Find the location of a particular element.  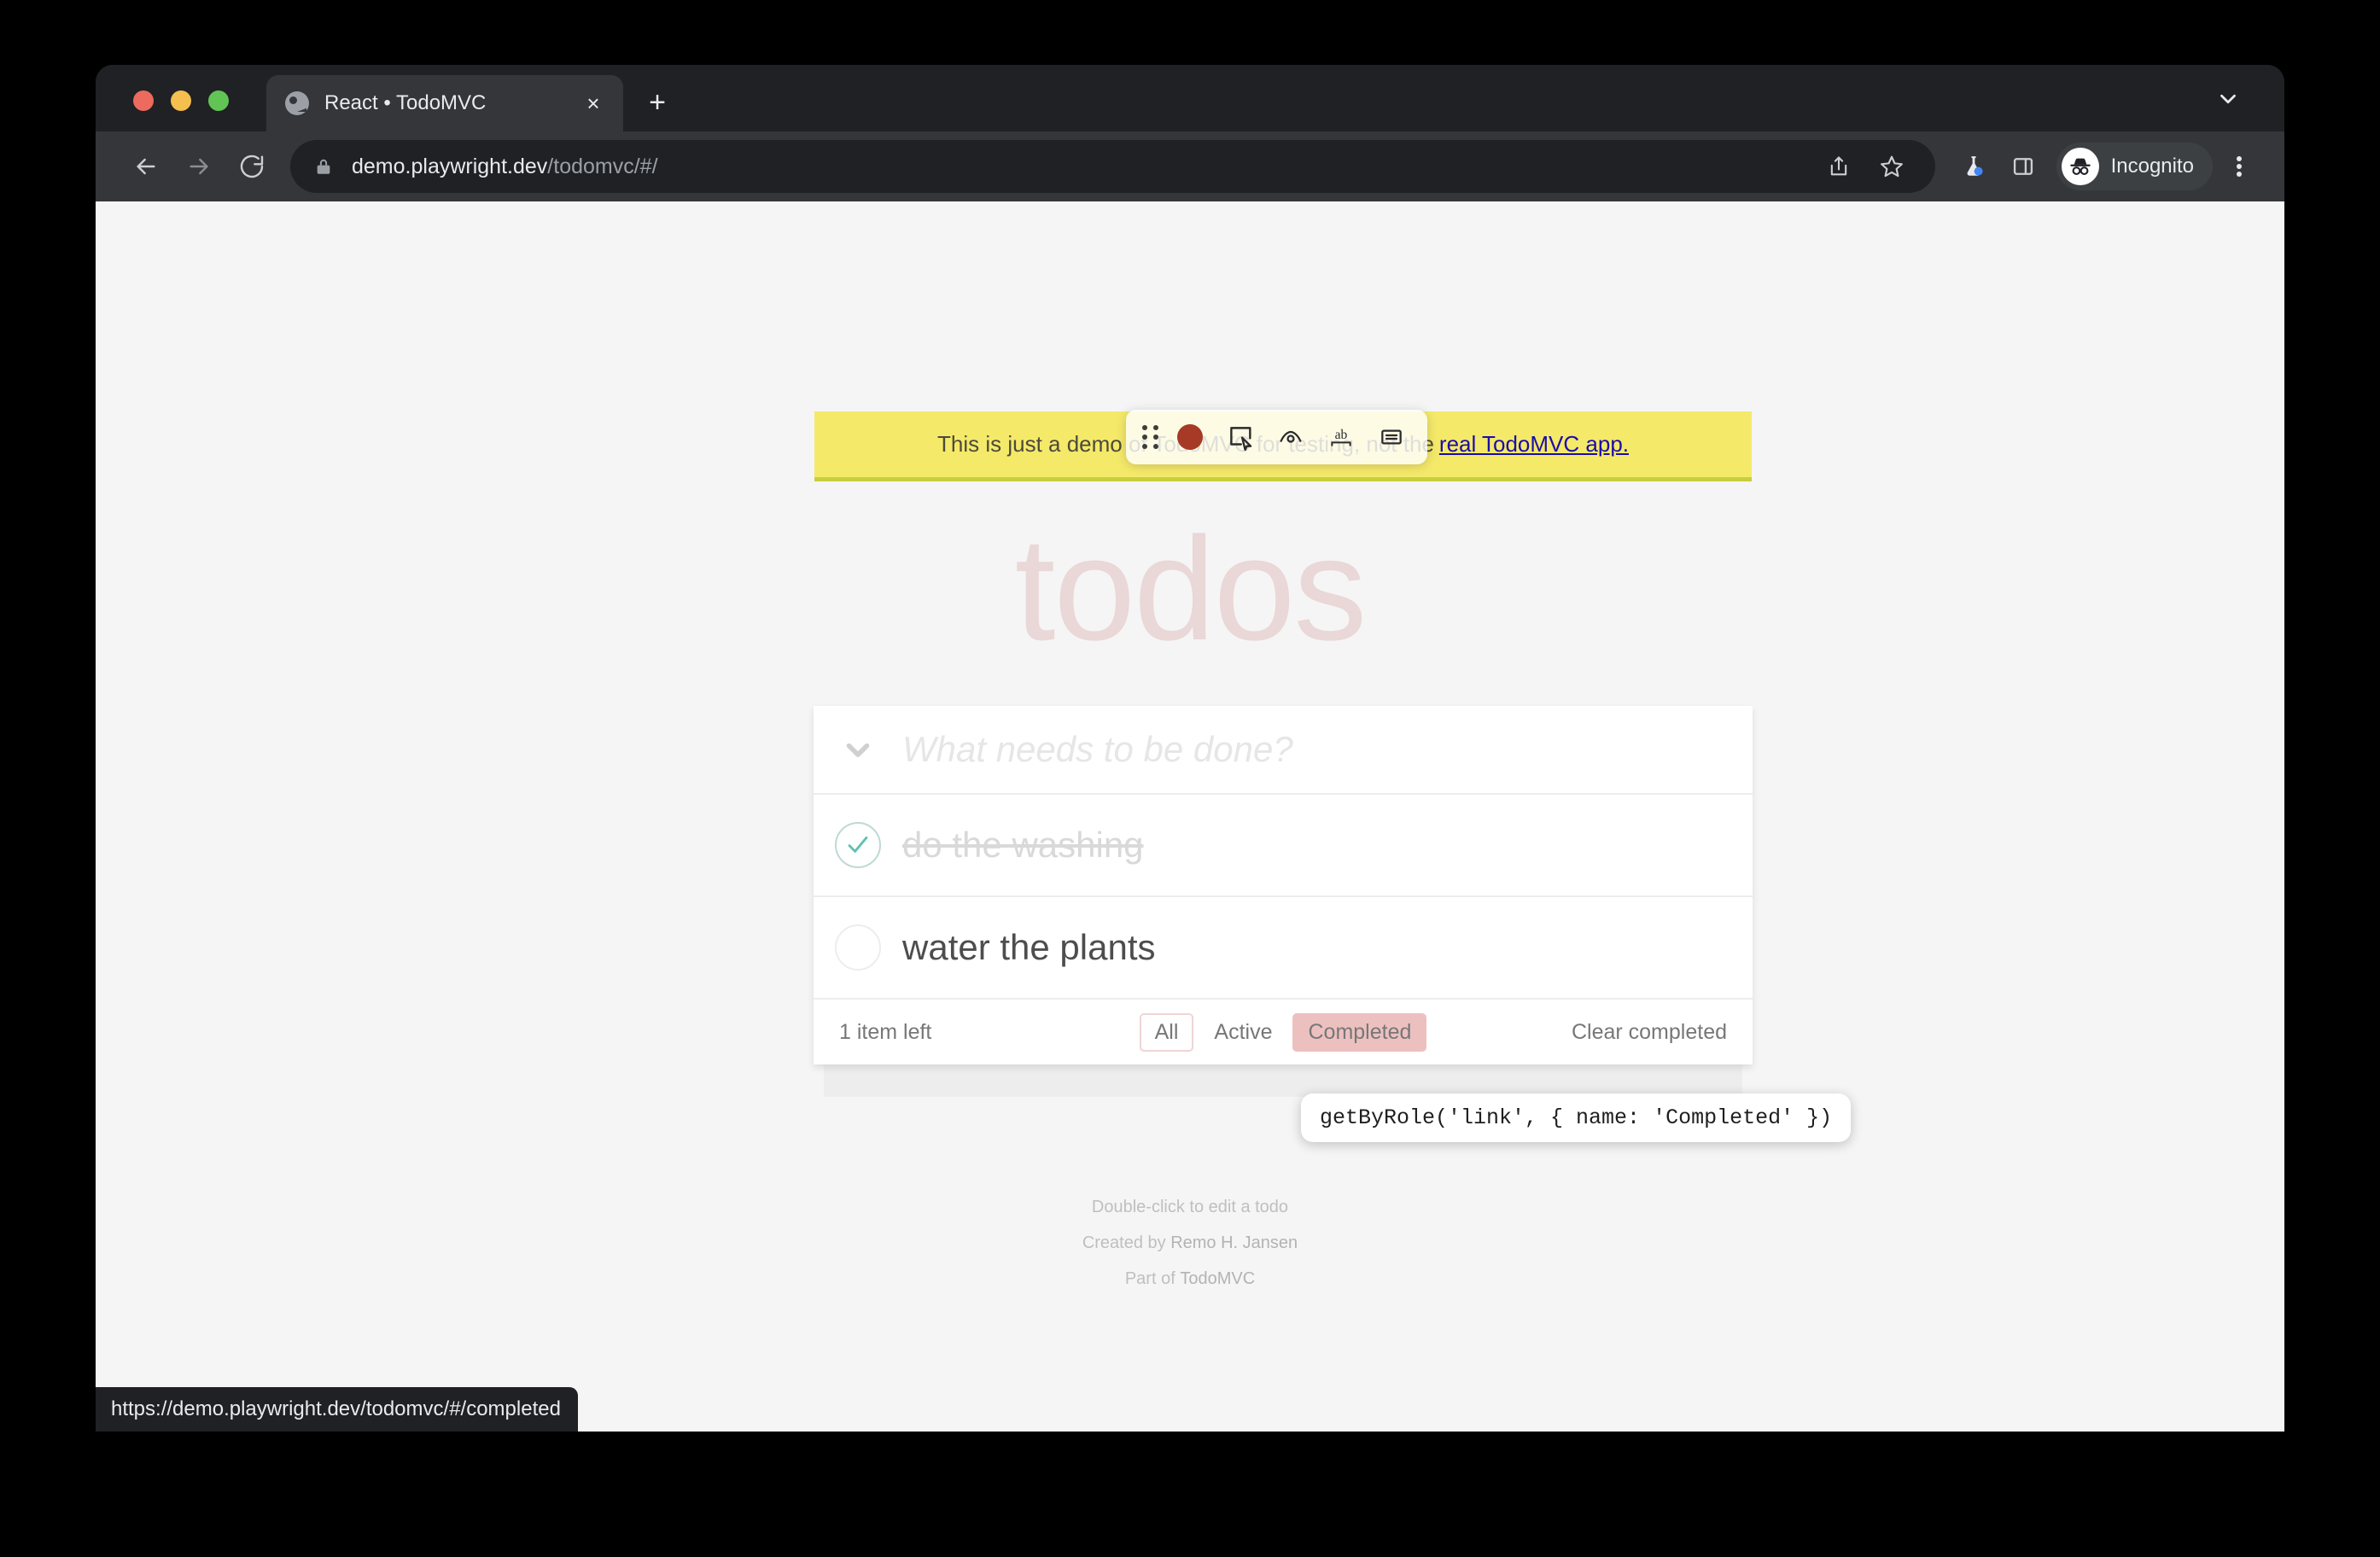

check-icon is located at coordinates (858, 845).